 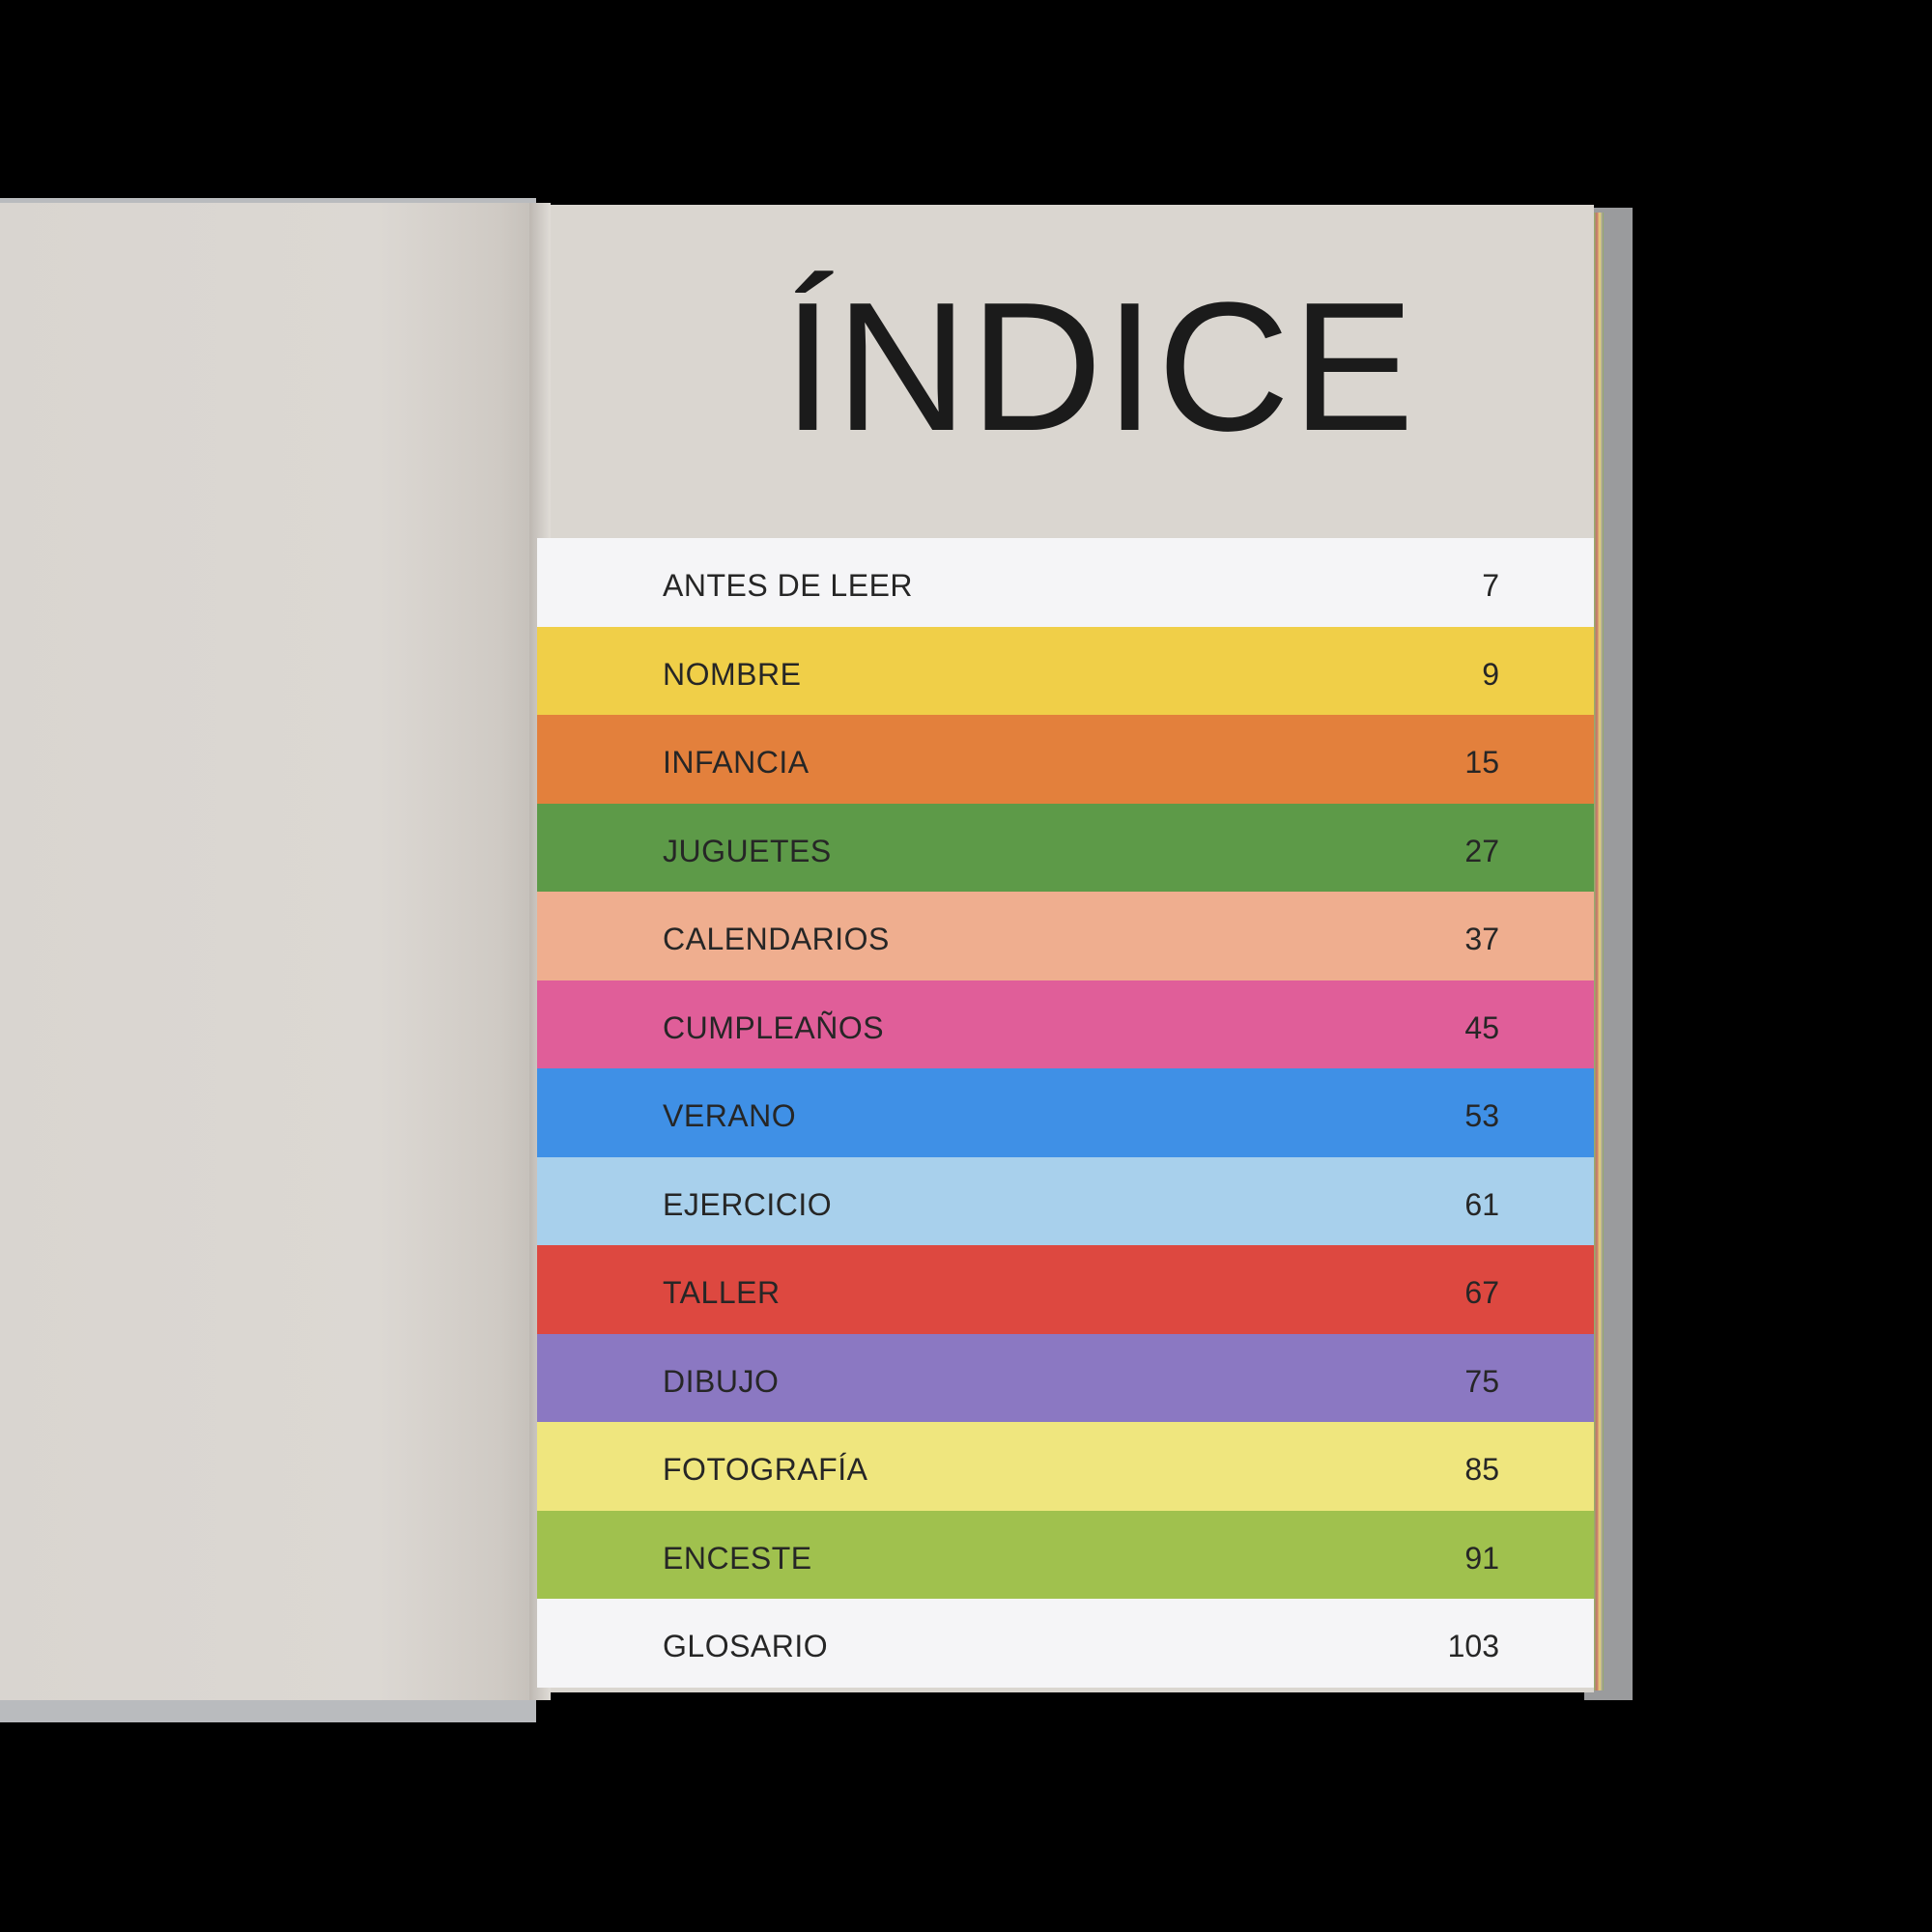 I want to click on toc-entry-label: JUGUETES, so click(x=747, y=850).